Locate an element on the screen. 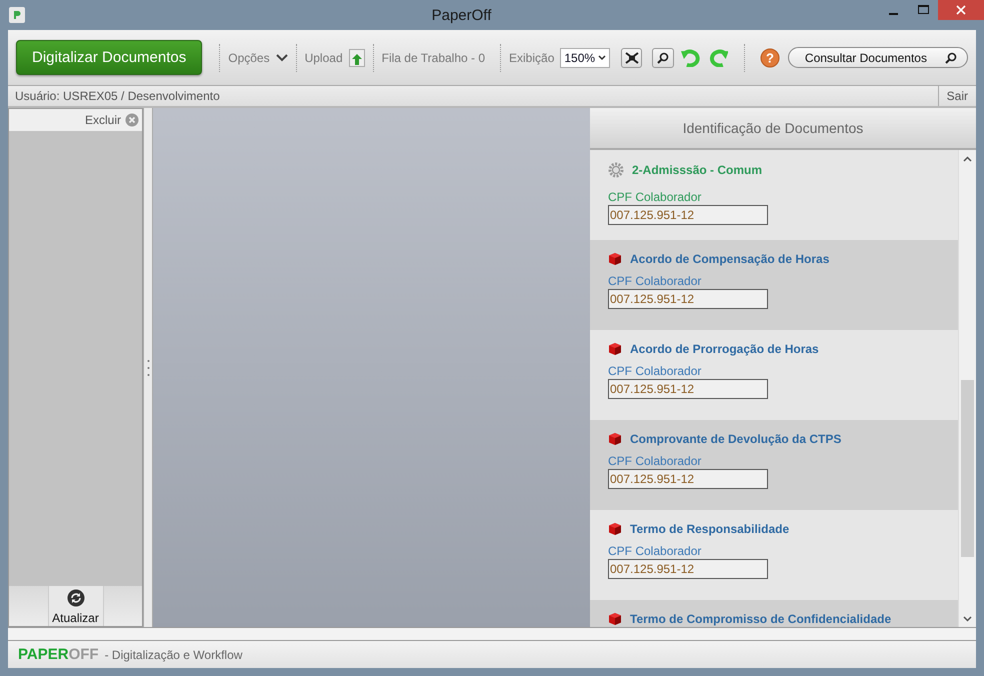  scrollbar-thumb is located at coordinates (967, 468).